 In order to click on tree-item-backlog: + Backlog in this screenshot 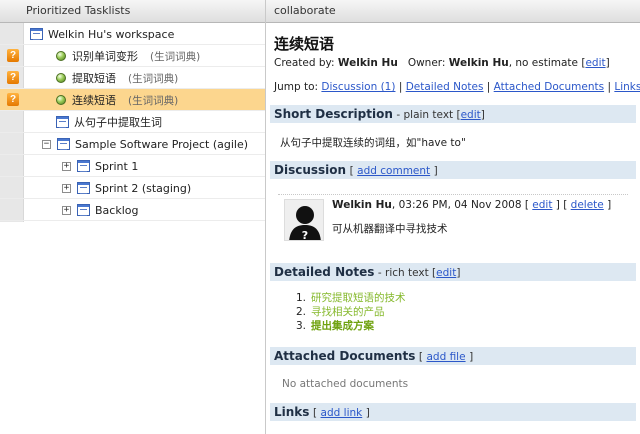, I will do `click(132, 210)`.